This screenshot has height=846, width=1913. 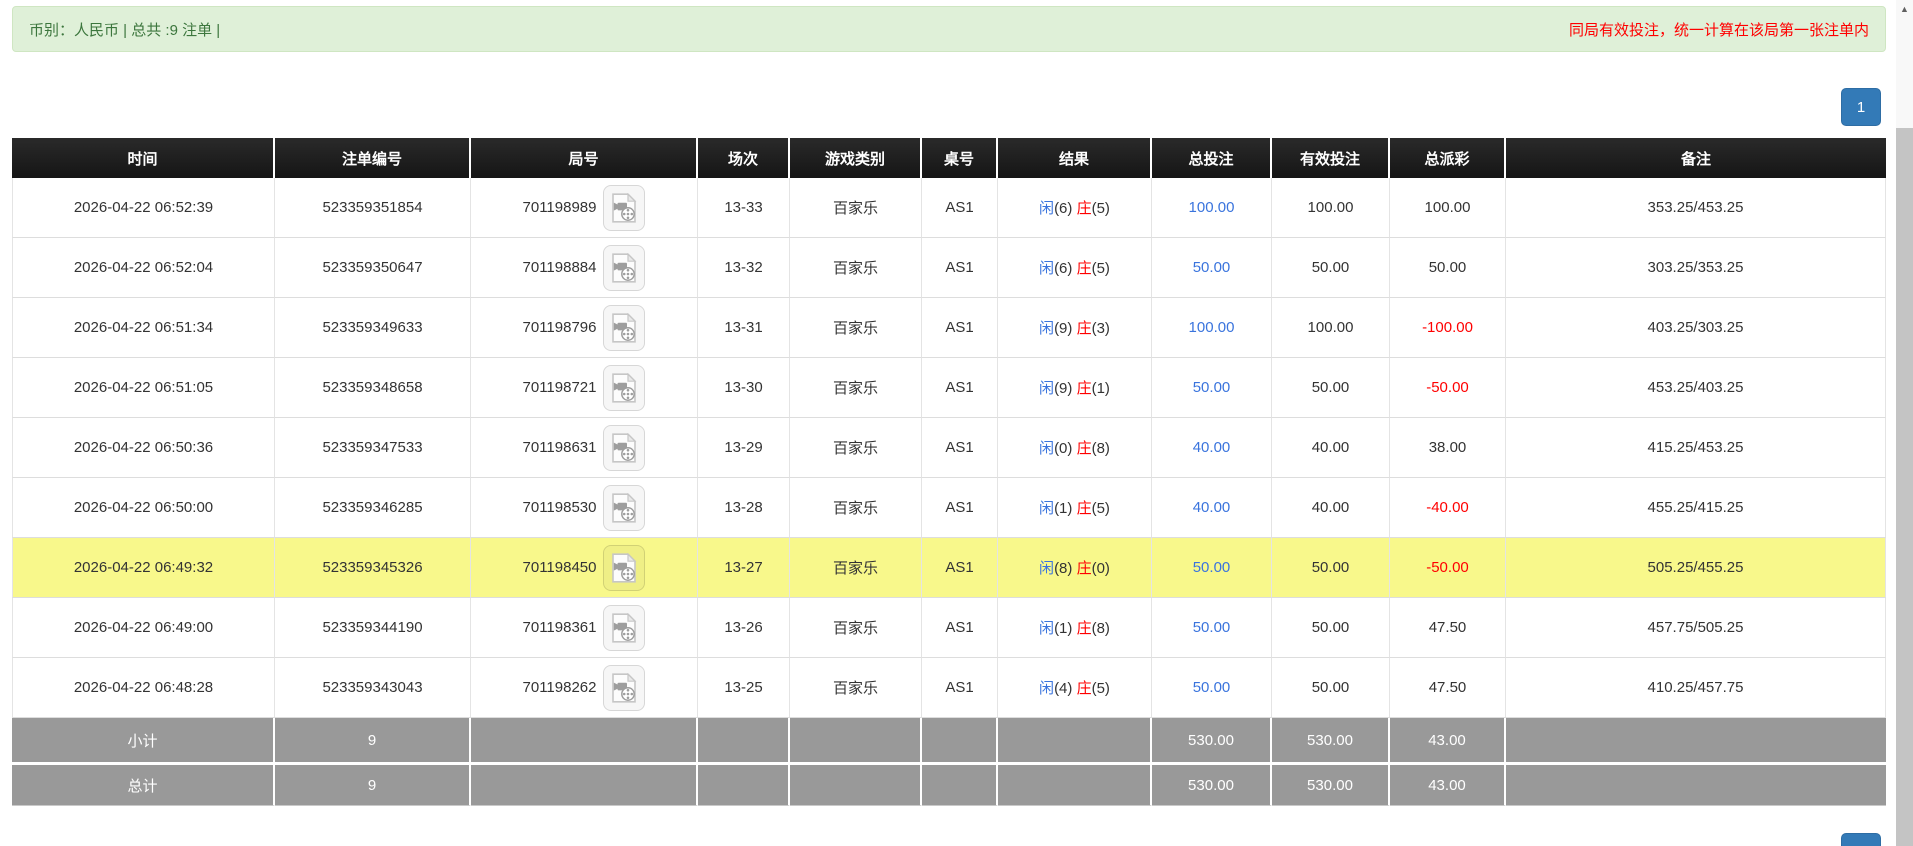 What do you see at coordinates (559, 567) in the screenshot?
I see `round-id-text: 701198450` at bounding box center [559, 567].